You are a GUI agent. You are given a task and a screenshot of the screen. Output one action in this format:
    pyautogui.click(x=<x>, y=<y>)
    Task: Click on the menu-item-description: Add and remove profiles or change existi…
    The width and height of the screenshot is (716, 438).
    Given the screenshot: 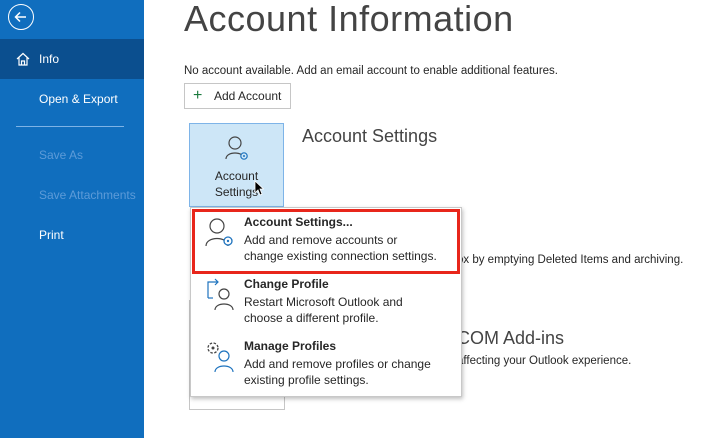 What is the action you would take?
    pyautogui.click(x=349, y=372)
    